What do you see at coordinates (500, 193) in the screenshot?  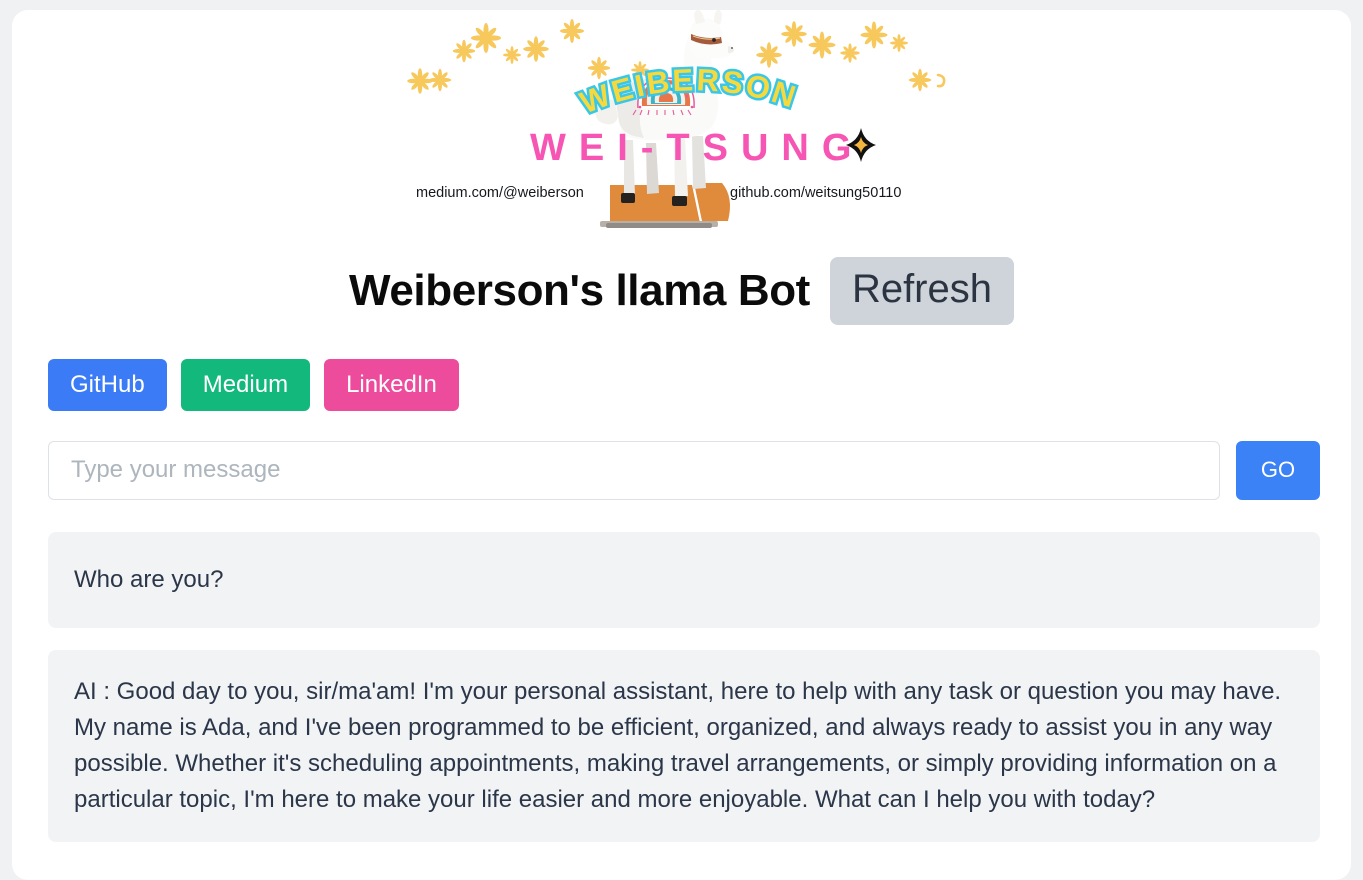 I see `banner-link-medium: medium.com/@weiberson` at bounding box center [500, 193].